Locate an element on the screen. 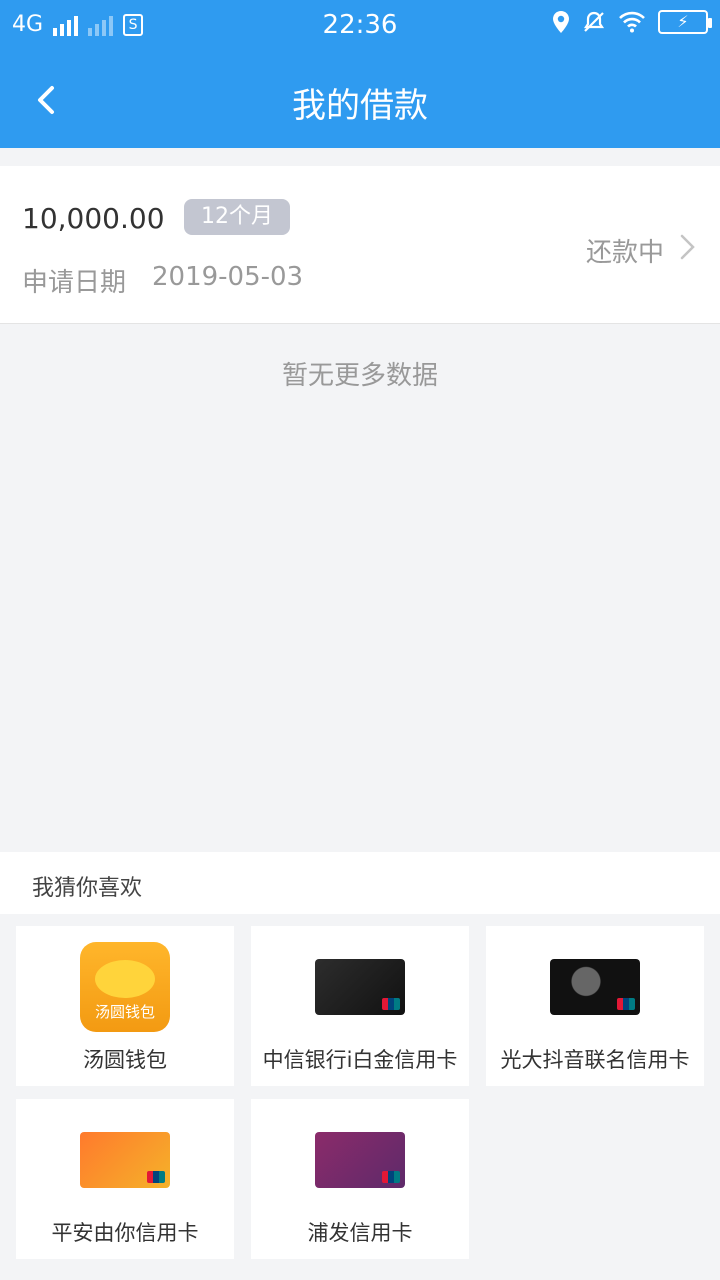 The width and height of the screenshot is (720, 1280). apply-date-value: 2019-05-03 is located at coordinates (228, 277).